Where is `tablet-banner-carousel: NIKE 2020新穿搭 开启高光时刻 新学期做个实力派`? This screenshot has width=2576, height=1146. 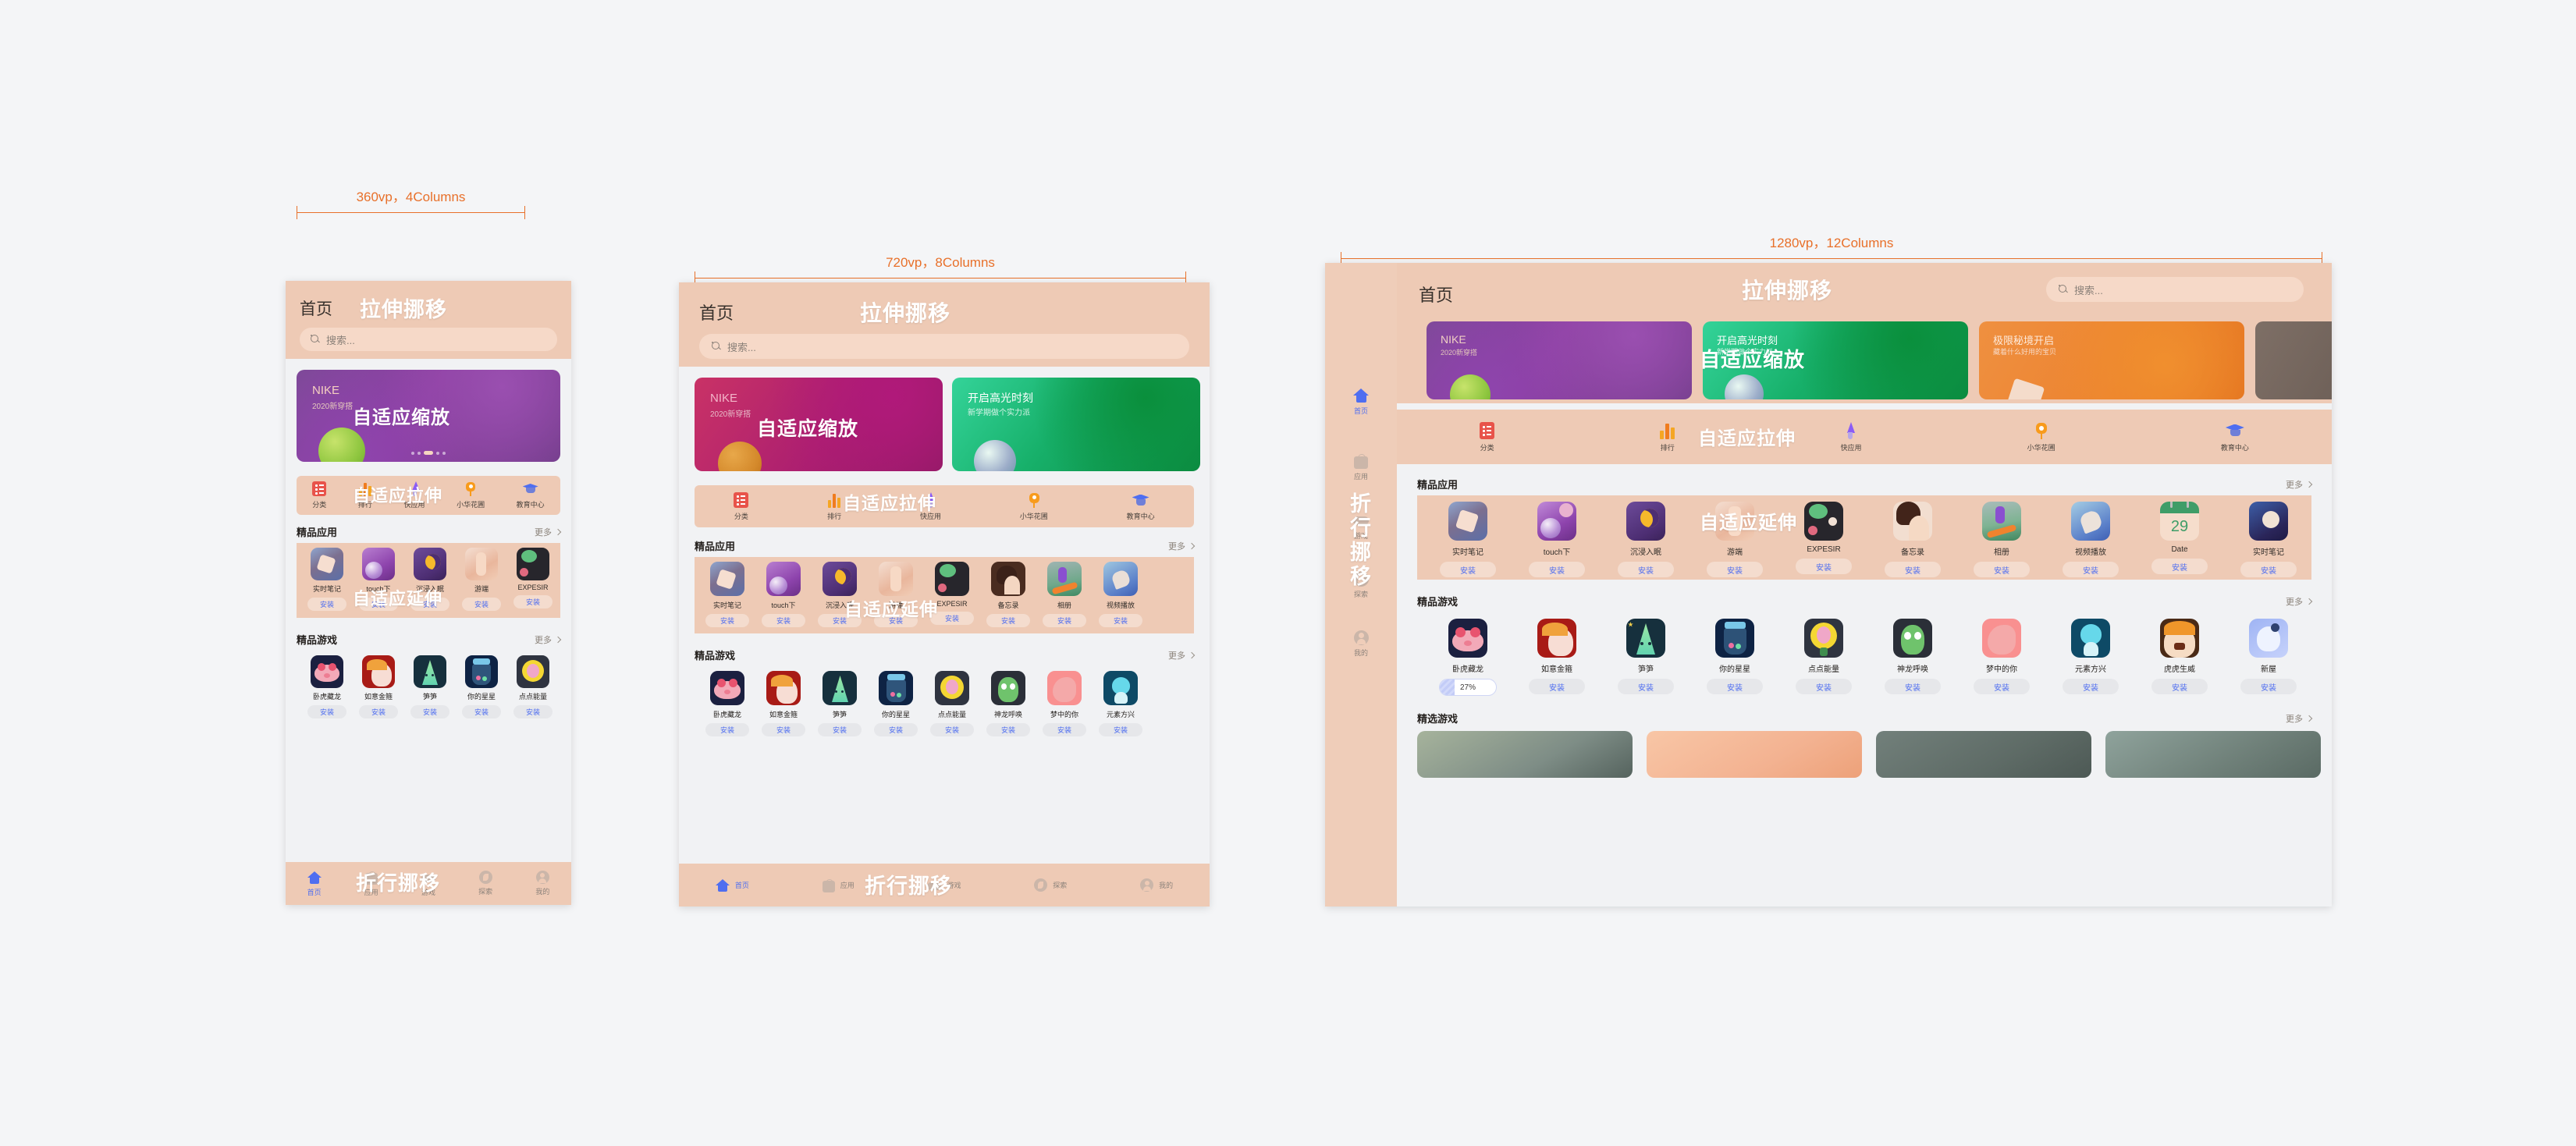 tablet-banner-carousel: NIKE 2020新穿搭 开启高光时刻 新学期做个实力派 is located at coordinates (953, 424).